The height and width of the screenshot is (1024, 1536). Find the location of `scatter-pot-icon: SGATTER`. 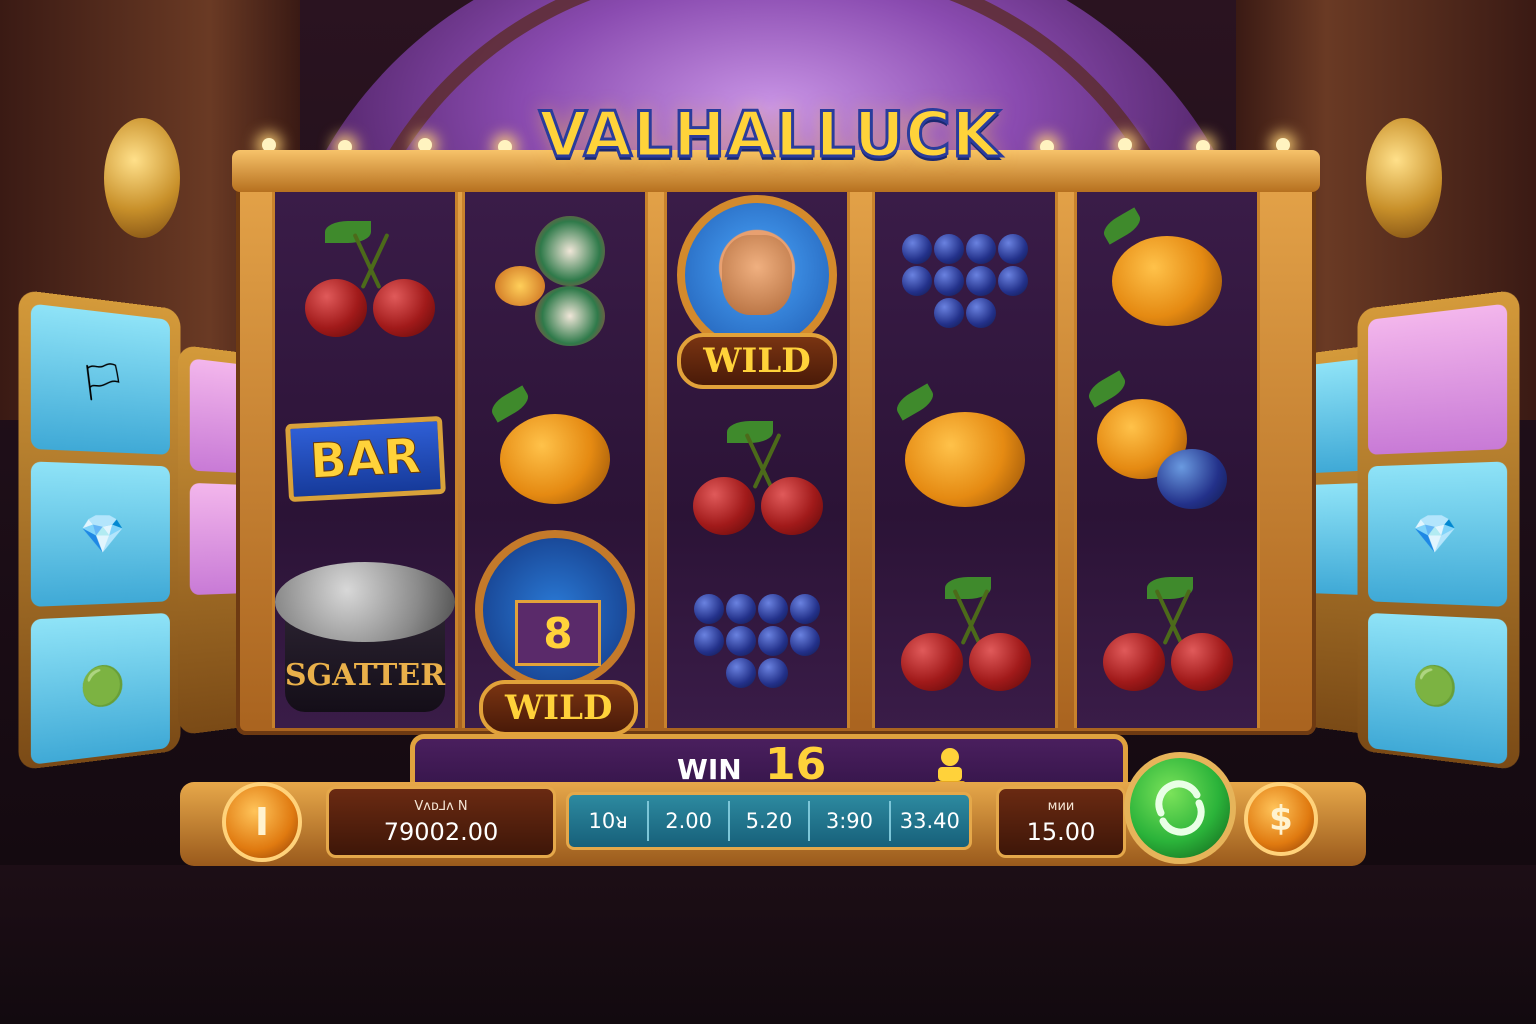

scatter-pot-icon: SGATTER is located at coordinates (365, 637).